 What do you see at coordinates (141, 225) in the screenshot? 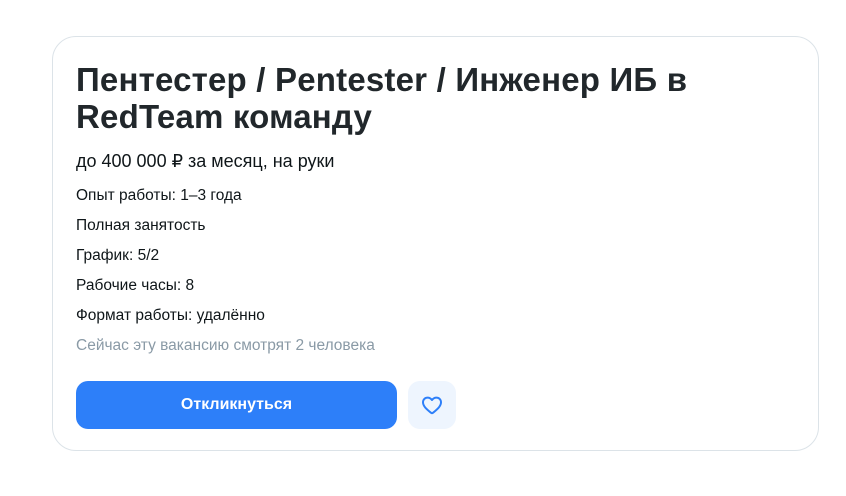
I see `employment-type-info: Полная занятость` at bounding box center [141, 225].